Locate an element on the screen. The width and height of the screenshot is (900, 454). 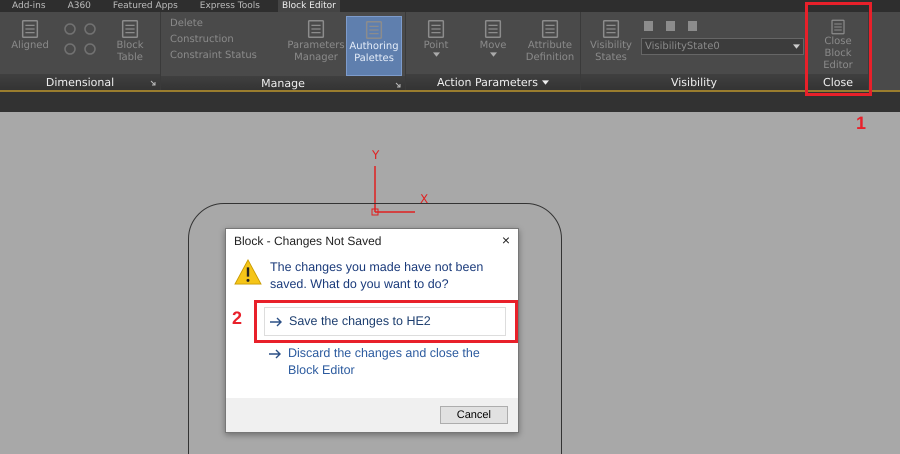
ribbon-tab: Express Tools is located at coordinates (230, 6).